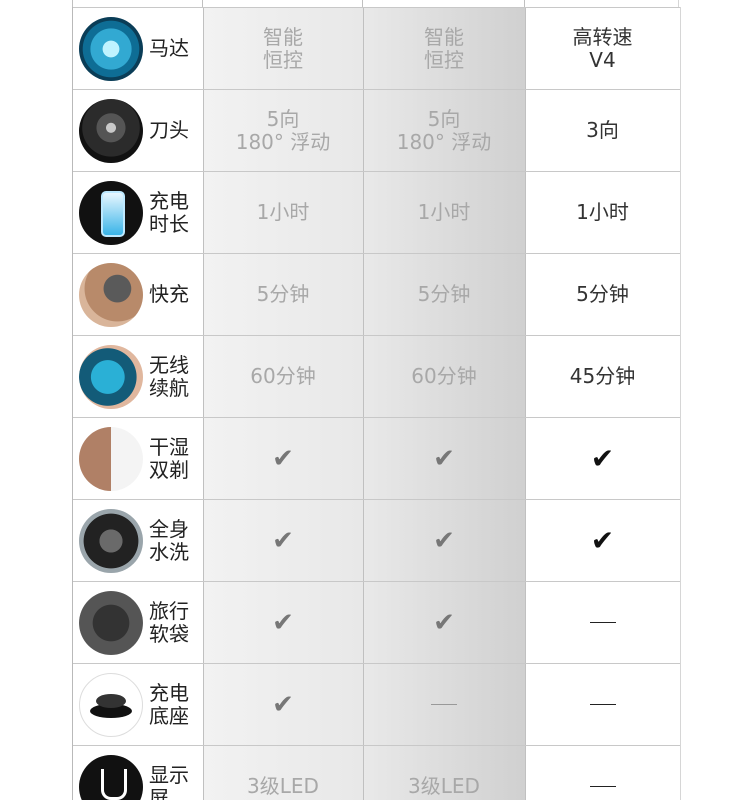 The width and height of the screenshot is (750, 800). I want to click on row-label-cell: 旅行 软袋, so click(138, 622).